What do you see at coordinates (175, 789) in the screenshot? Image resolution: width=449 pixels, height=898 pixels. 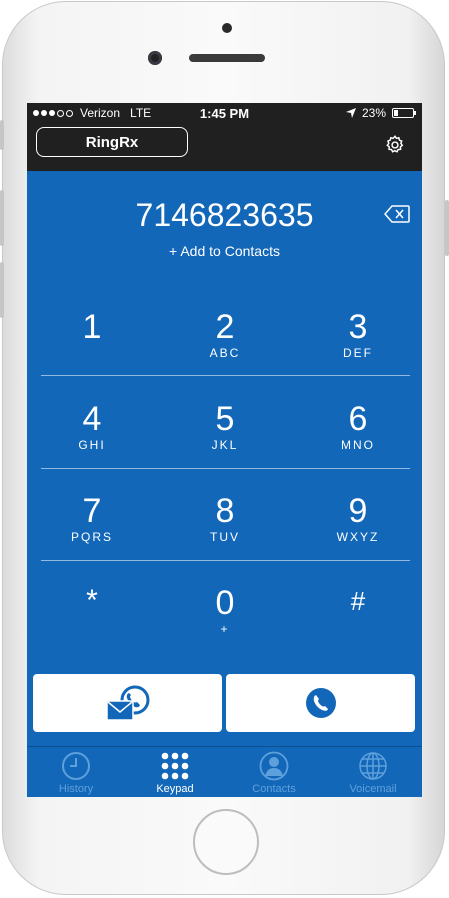 I see `tab-label: Keypad` at bounding box center [175, 789].